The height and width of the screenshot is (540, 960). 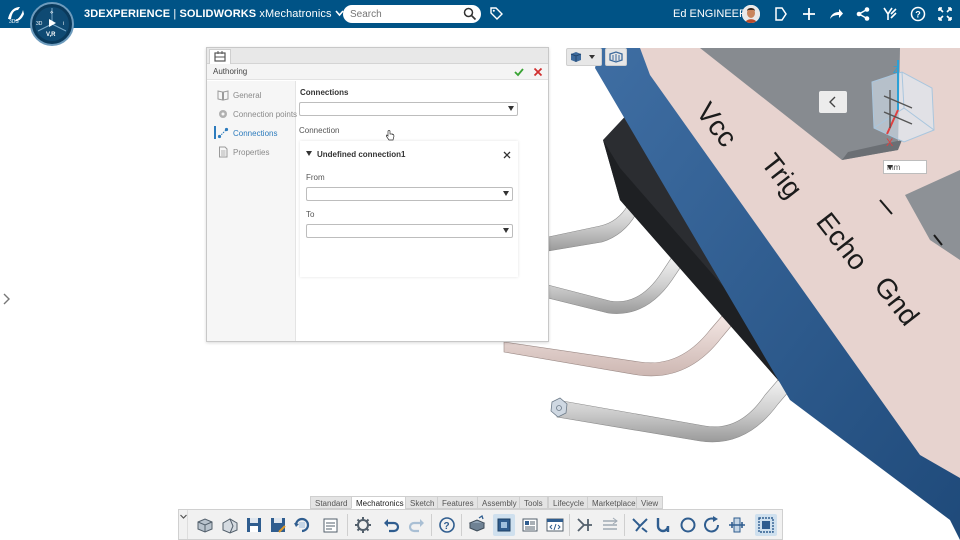 What do you see at coordinates (254, 525) in the screenshot?
I see `save-icon` at bounding box center [254, 525].